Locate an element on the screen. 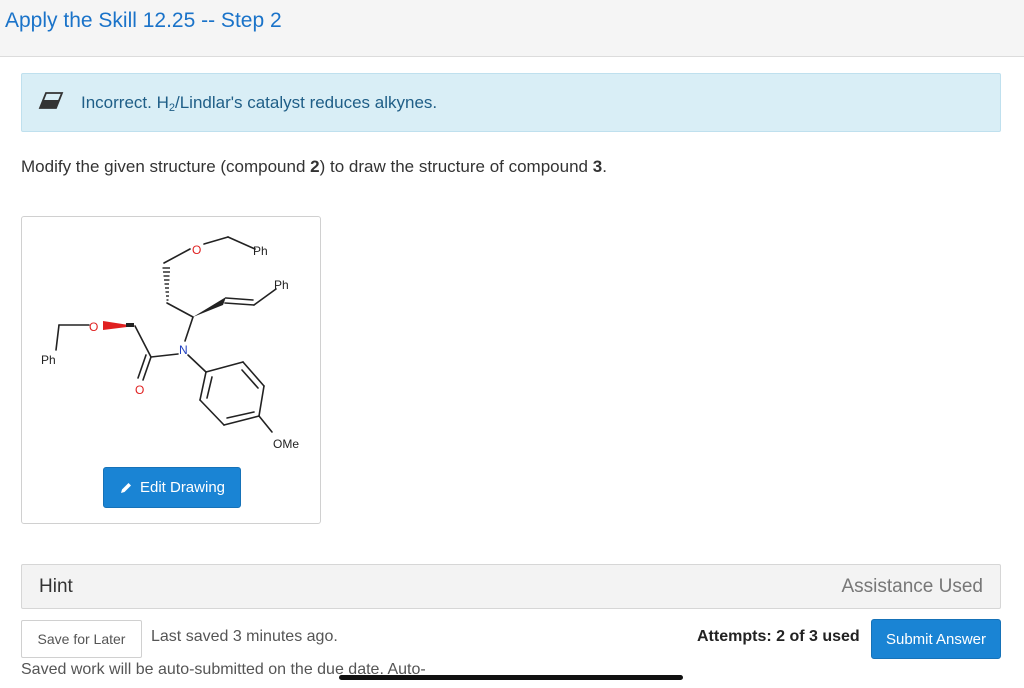  label-ome: OMe is located at coordinates (286, 444).